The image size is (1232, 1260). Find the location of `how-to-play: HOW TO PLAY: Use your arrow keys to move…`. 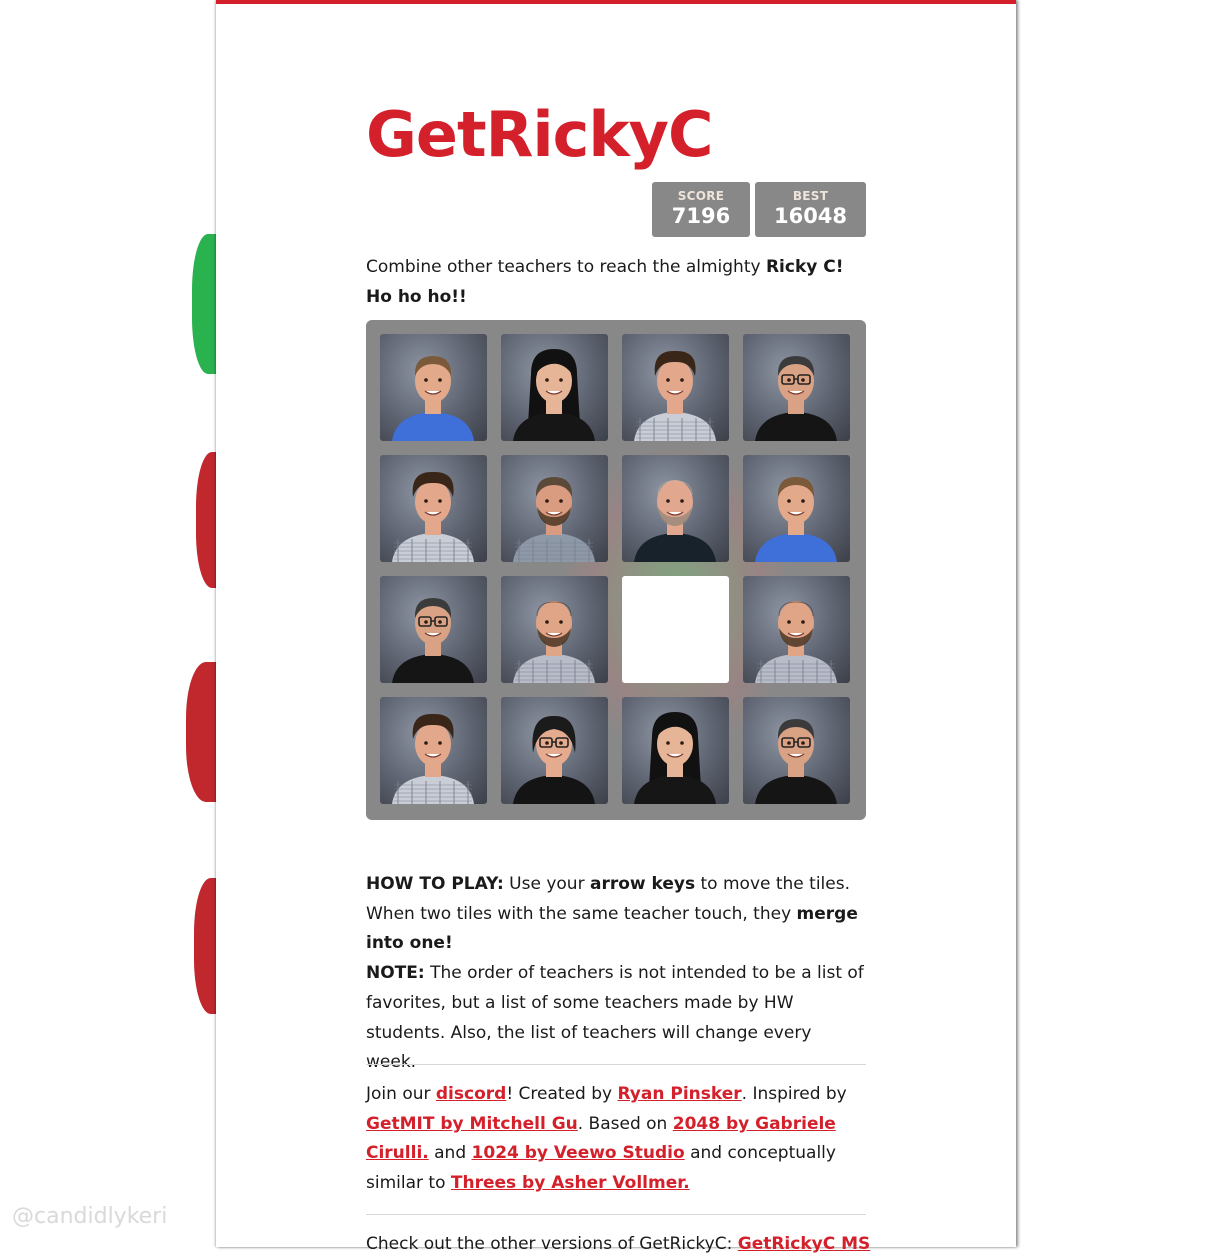

how-to-play: HOW TO PLAY: Use your arrow keys to move… is located at coordinates (615, 973).